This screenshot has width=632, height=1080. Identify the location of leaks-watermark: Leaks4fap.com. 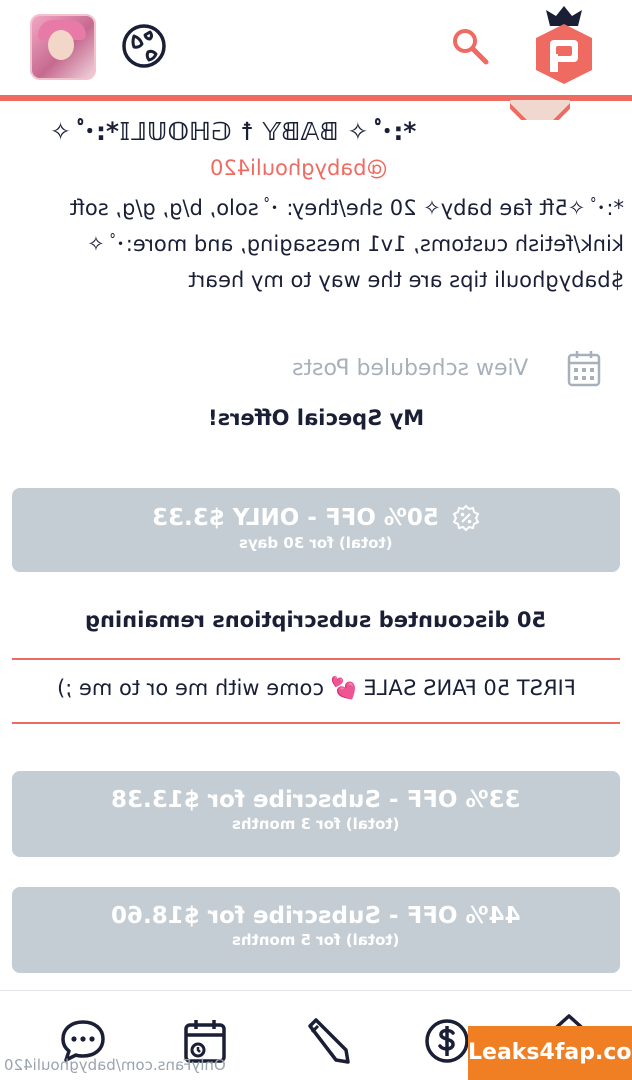
(550, 1053).